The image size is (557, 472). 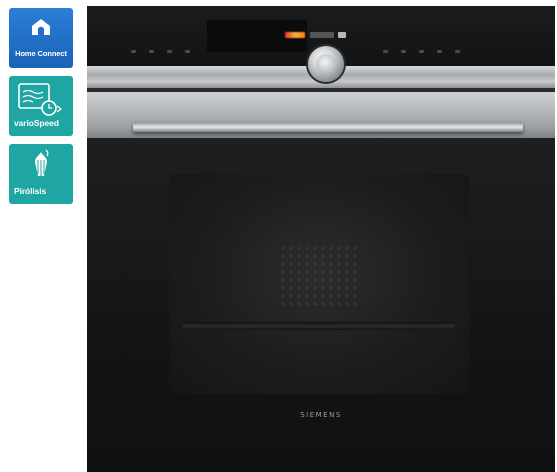 I want to click on pyrolysis-icon, so click(x=42, y=162).